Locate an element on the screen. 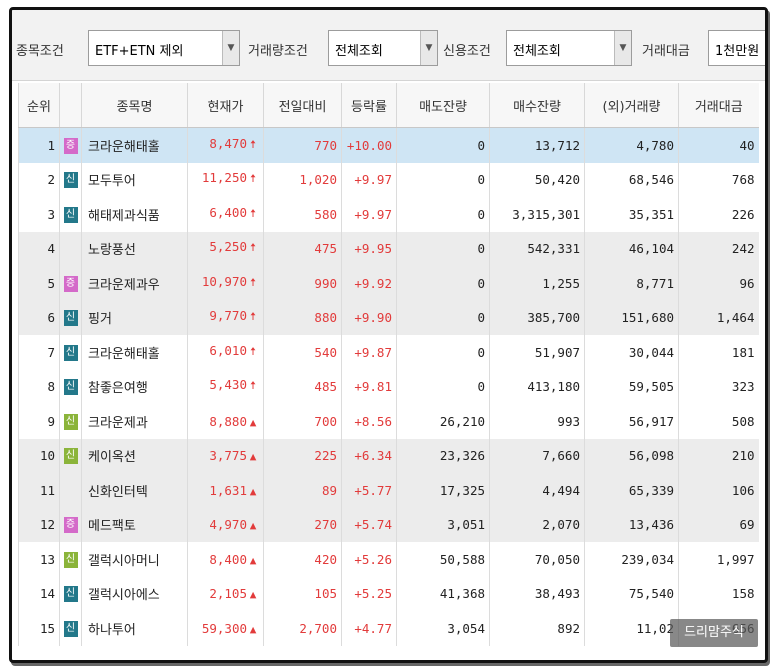 The height and width of the screenshot is (668, 773). col-header-rank: 순위 is located at coordinates (39, 105).